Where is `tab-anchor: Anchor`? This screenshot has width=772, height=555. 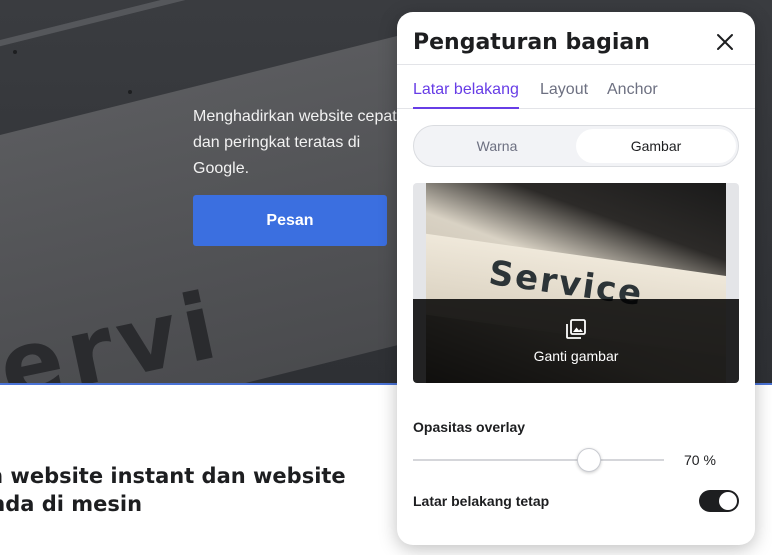 tab-anchor: Anchor is located at coordinates (632, 94).